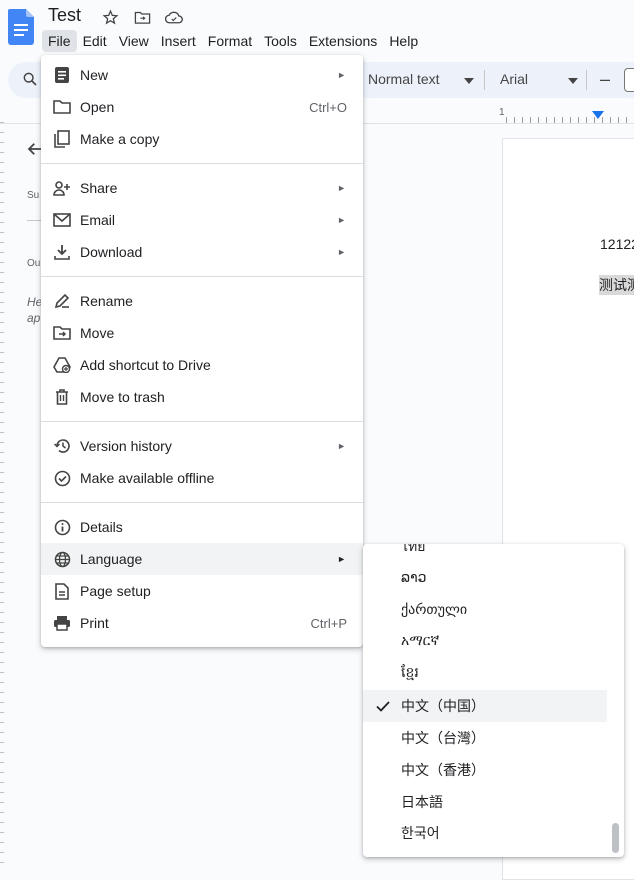 The image size is (634, 880). What do you see at coordinates (605, 79) in the screenshot?
I see `decrease-font-size-button: –` at bounding box center [605, 79].